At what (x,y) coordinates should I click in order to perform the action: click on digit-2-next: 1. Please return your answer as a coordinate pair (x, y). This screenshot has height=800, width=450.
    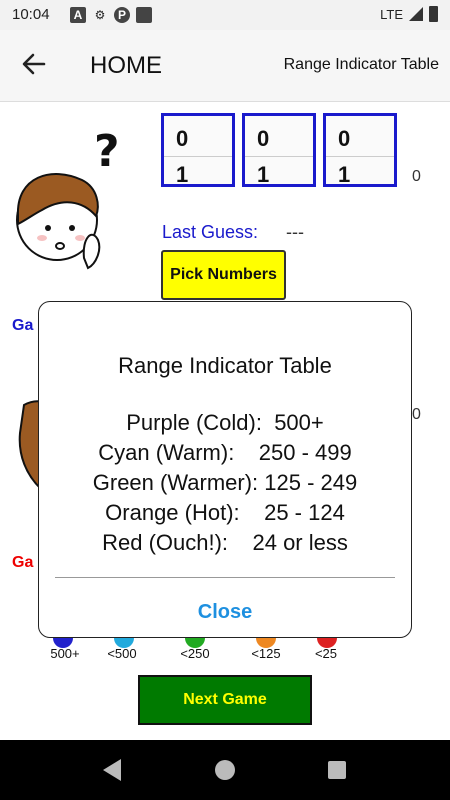
    Looking at the image, I should click on (263, 174).